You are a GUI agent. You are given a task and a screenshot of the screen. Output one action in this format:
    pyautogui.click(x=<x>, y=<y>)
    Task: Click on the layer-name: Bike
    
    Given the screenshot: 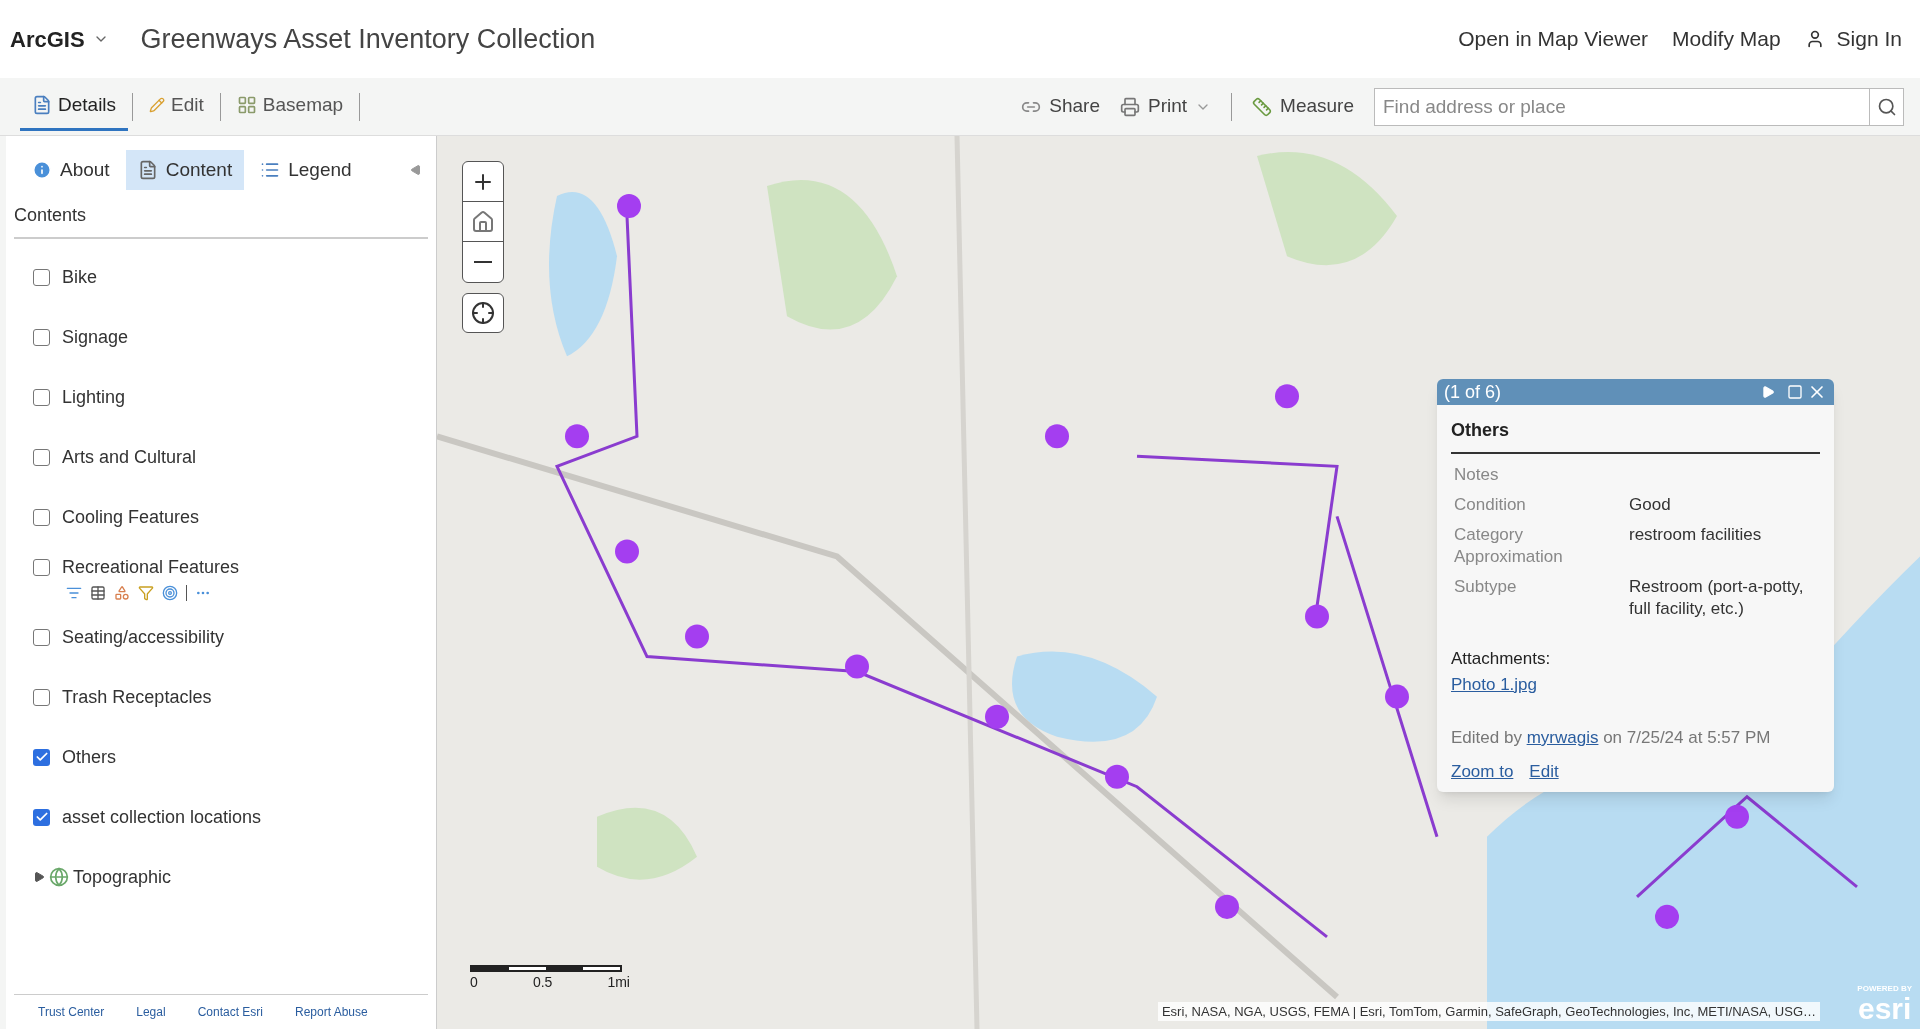 What is the action you would take?
    pyautogui.click(x=79, y=277)
    